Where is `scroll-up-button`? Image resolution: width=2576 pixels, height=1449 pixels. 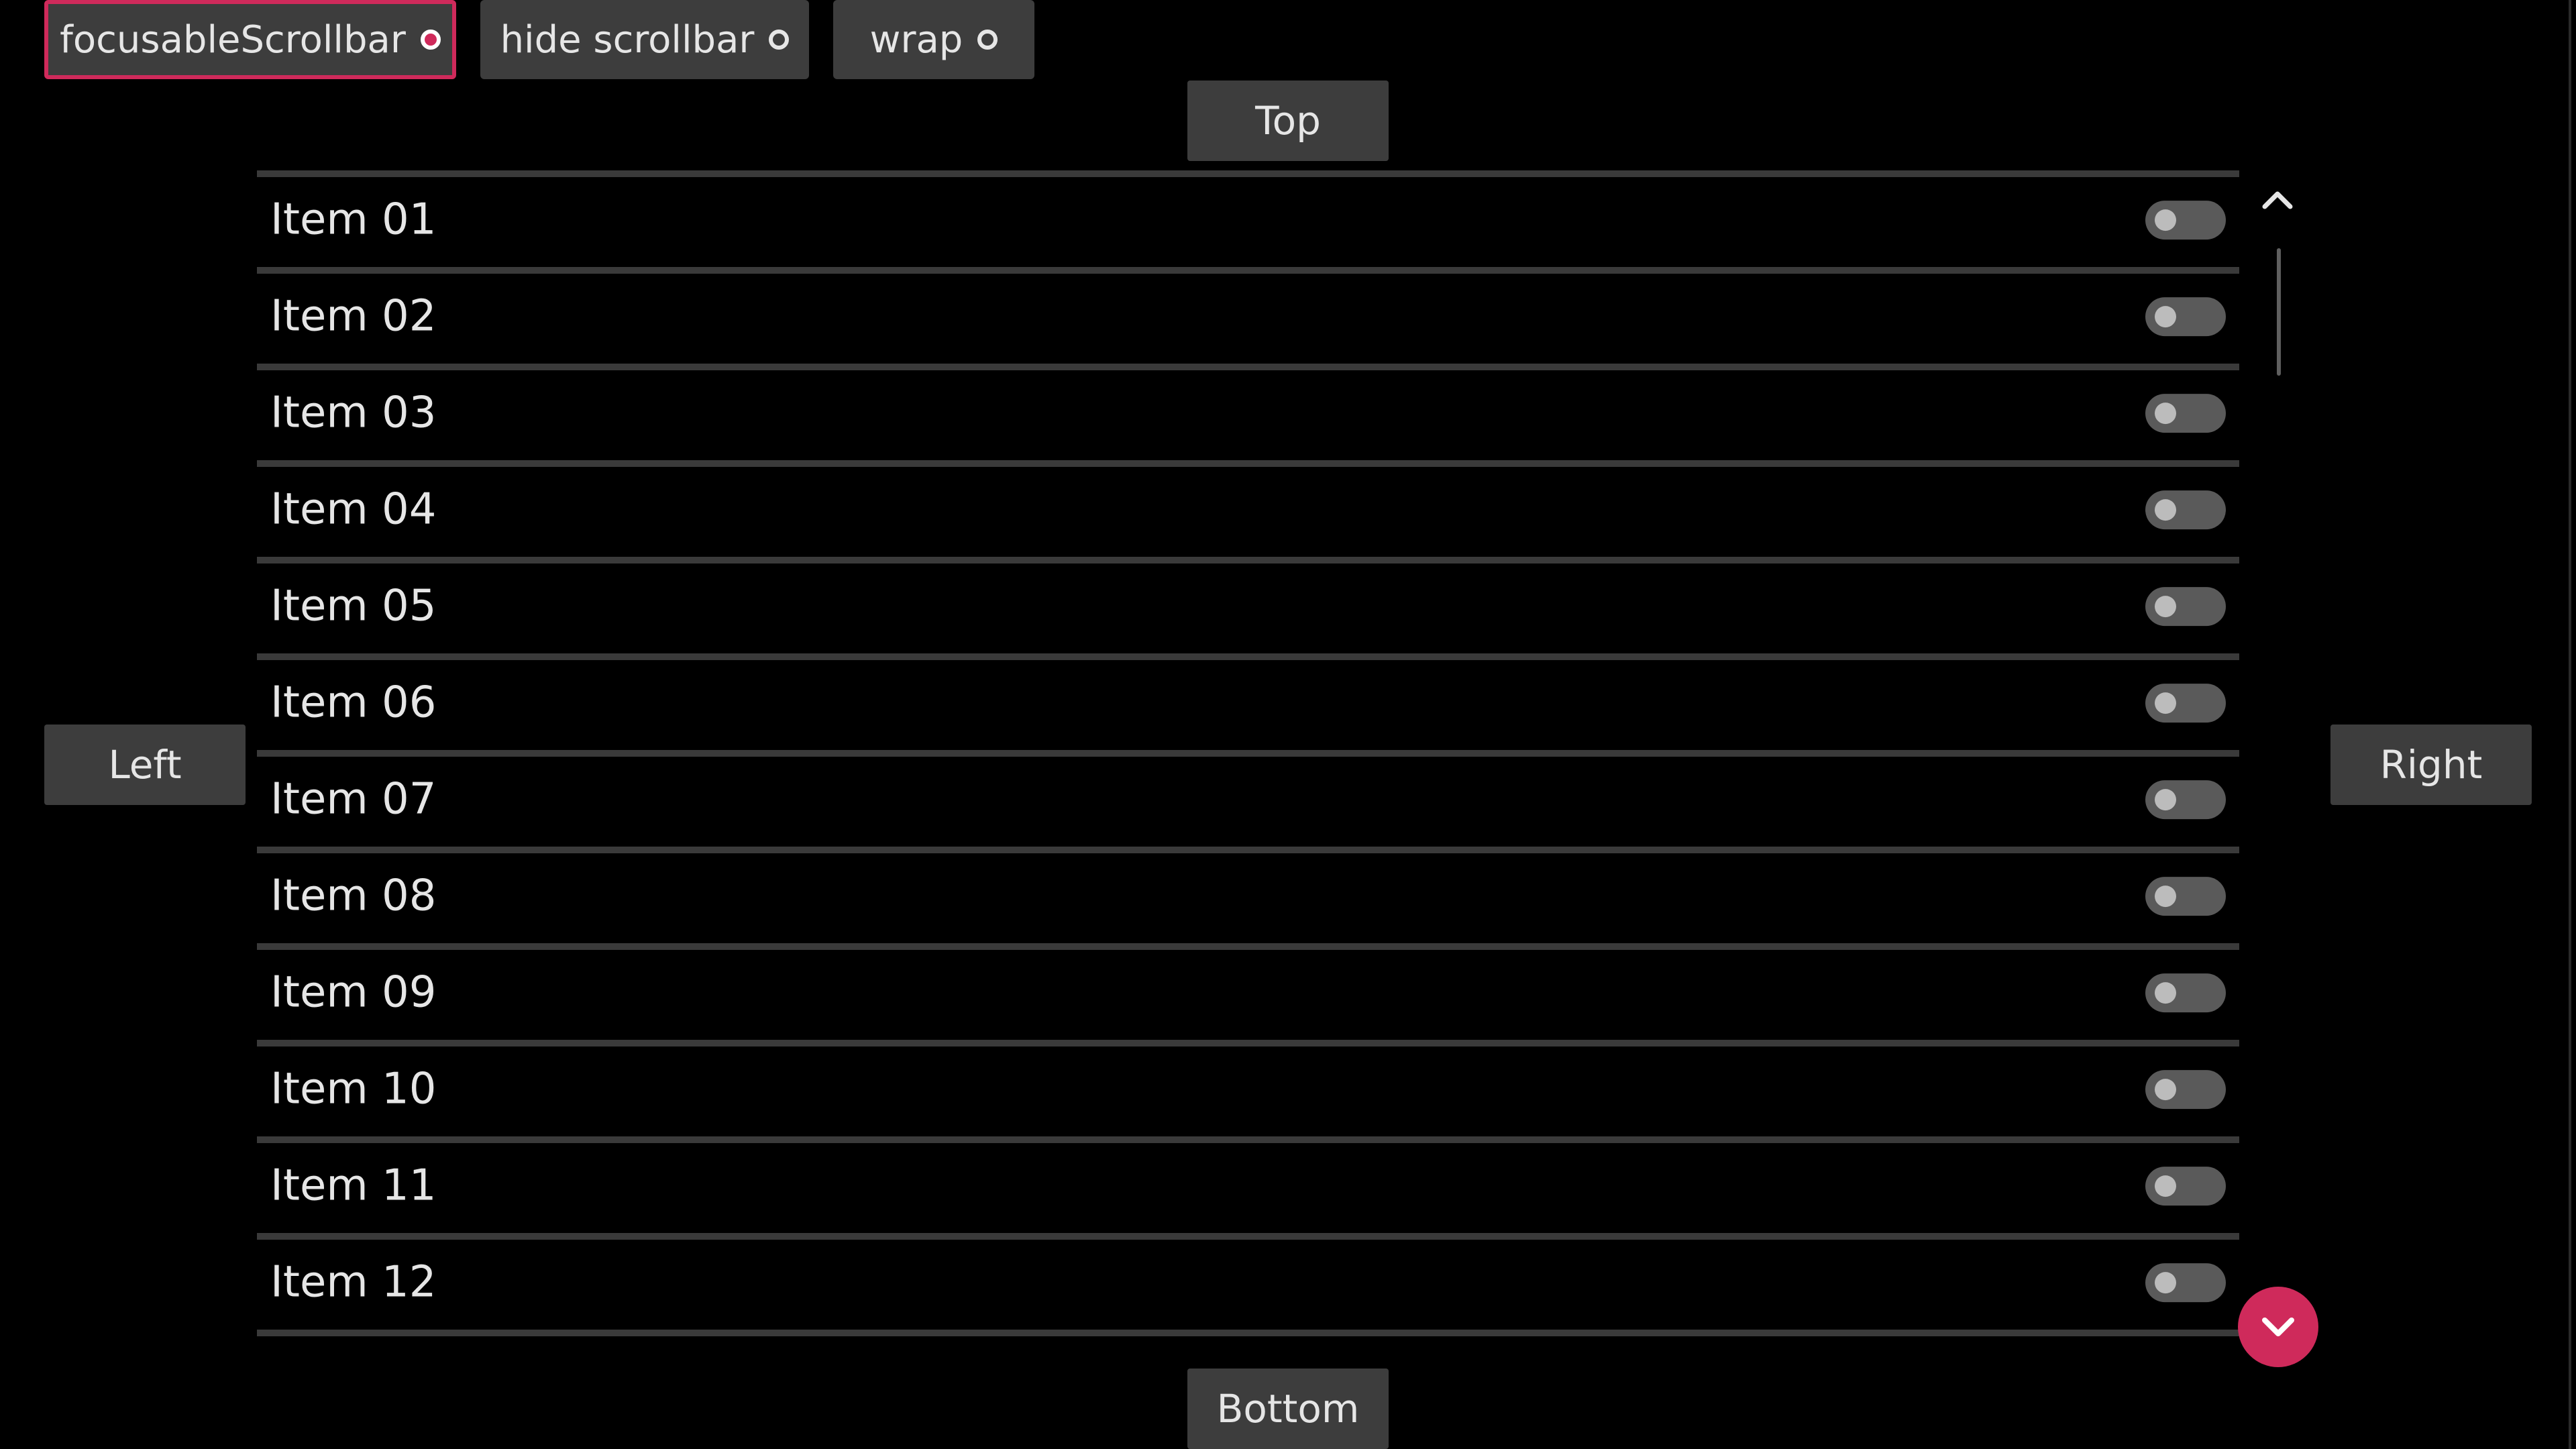
scroll-up-button is located at coordinates (2277, 199).